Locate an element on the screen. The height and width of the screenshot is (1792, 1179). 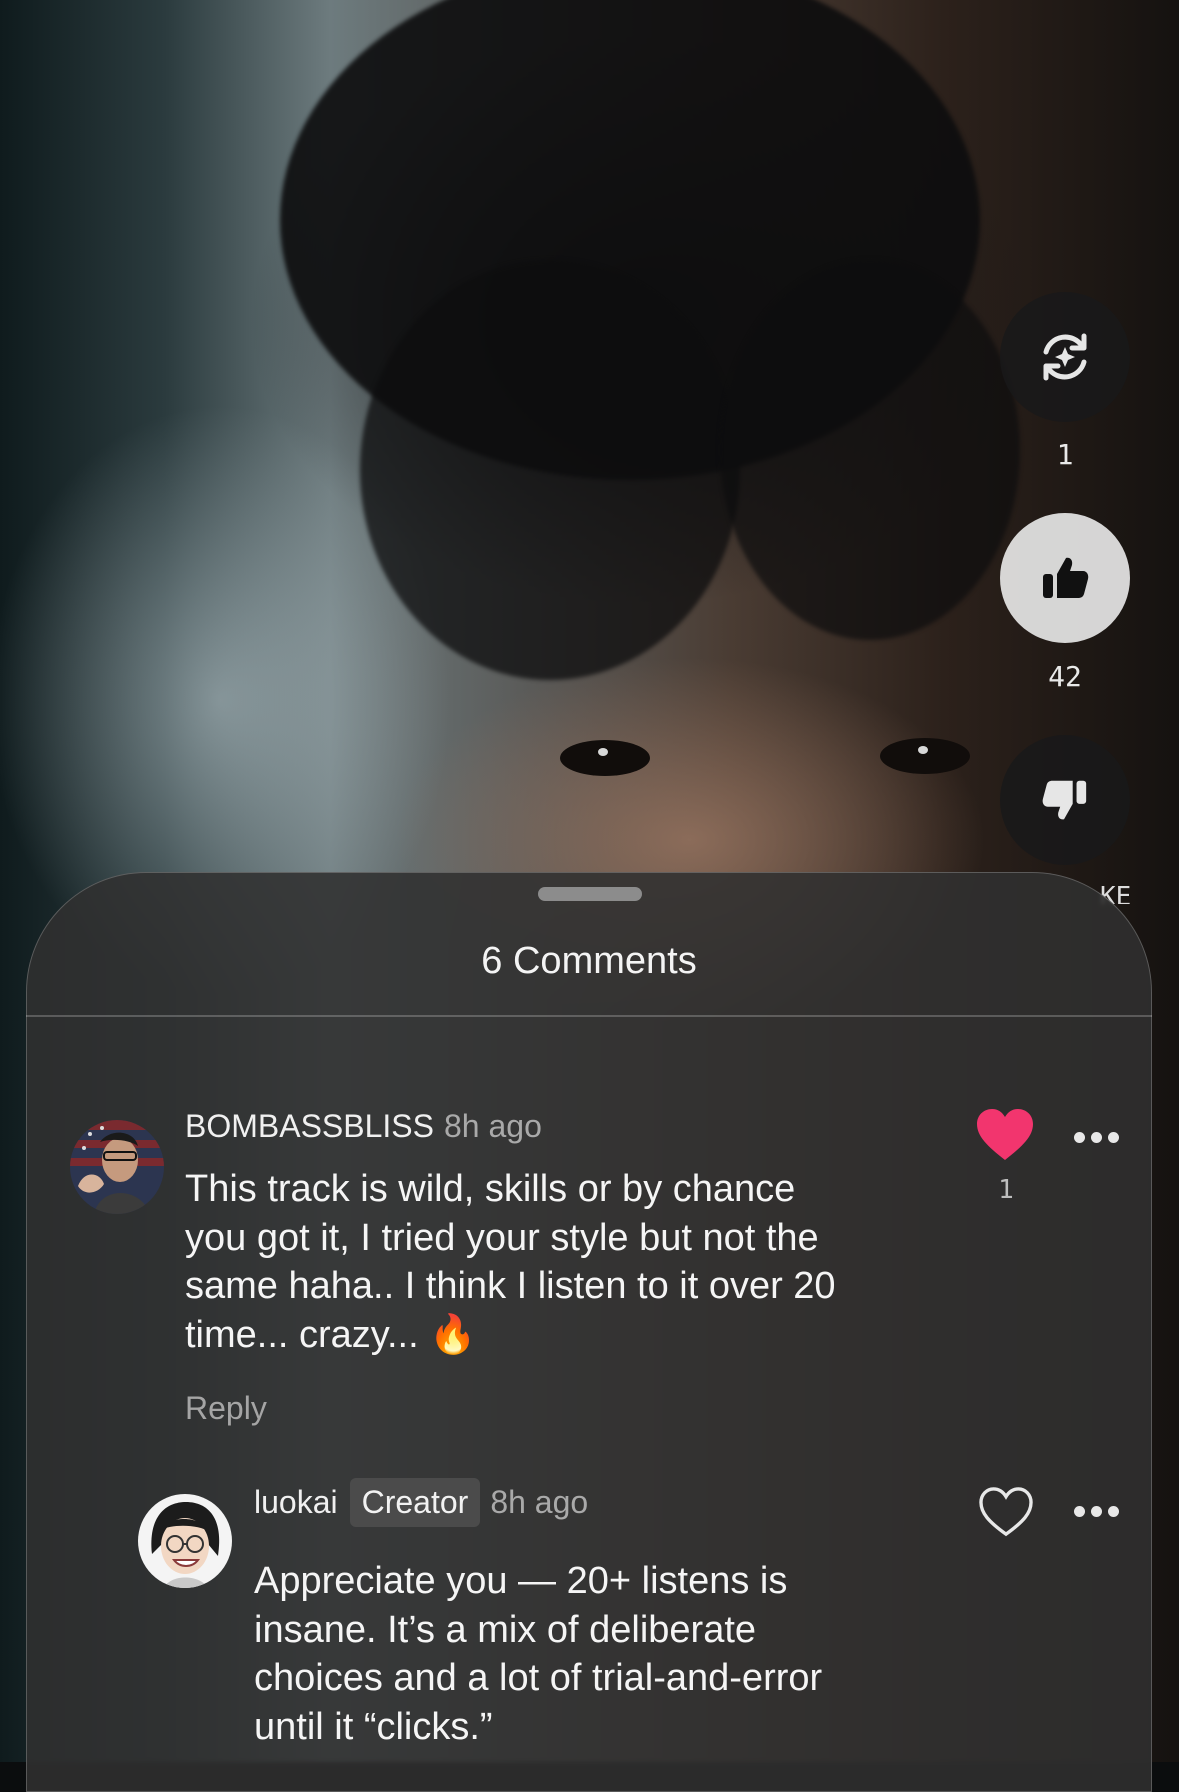
thumbs-up-icon is located at coordinates (1066, 577).